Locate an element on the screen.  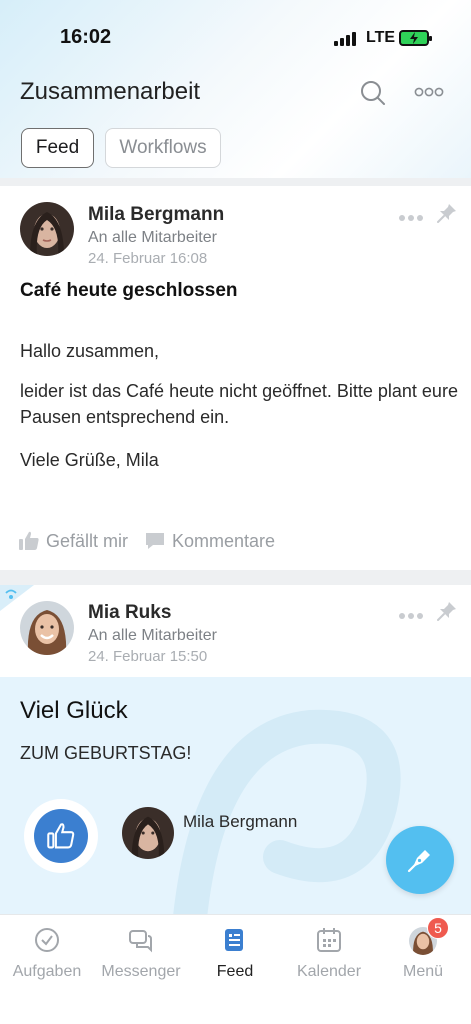
like-button: Gefällt mir is located at coordinates (73, 541).